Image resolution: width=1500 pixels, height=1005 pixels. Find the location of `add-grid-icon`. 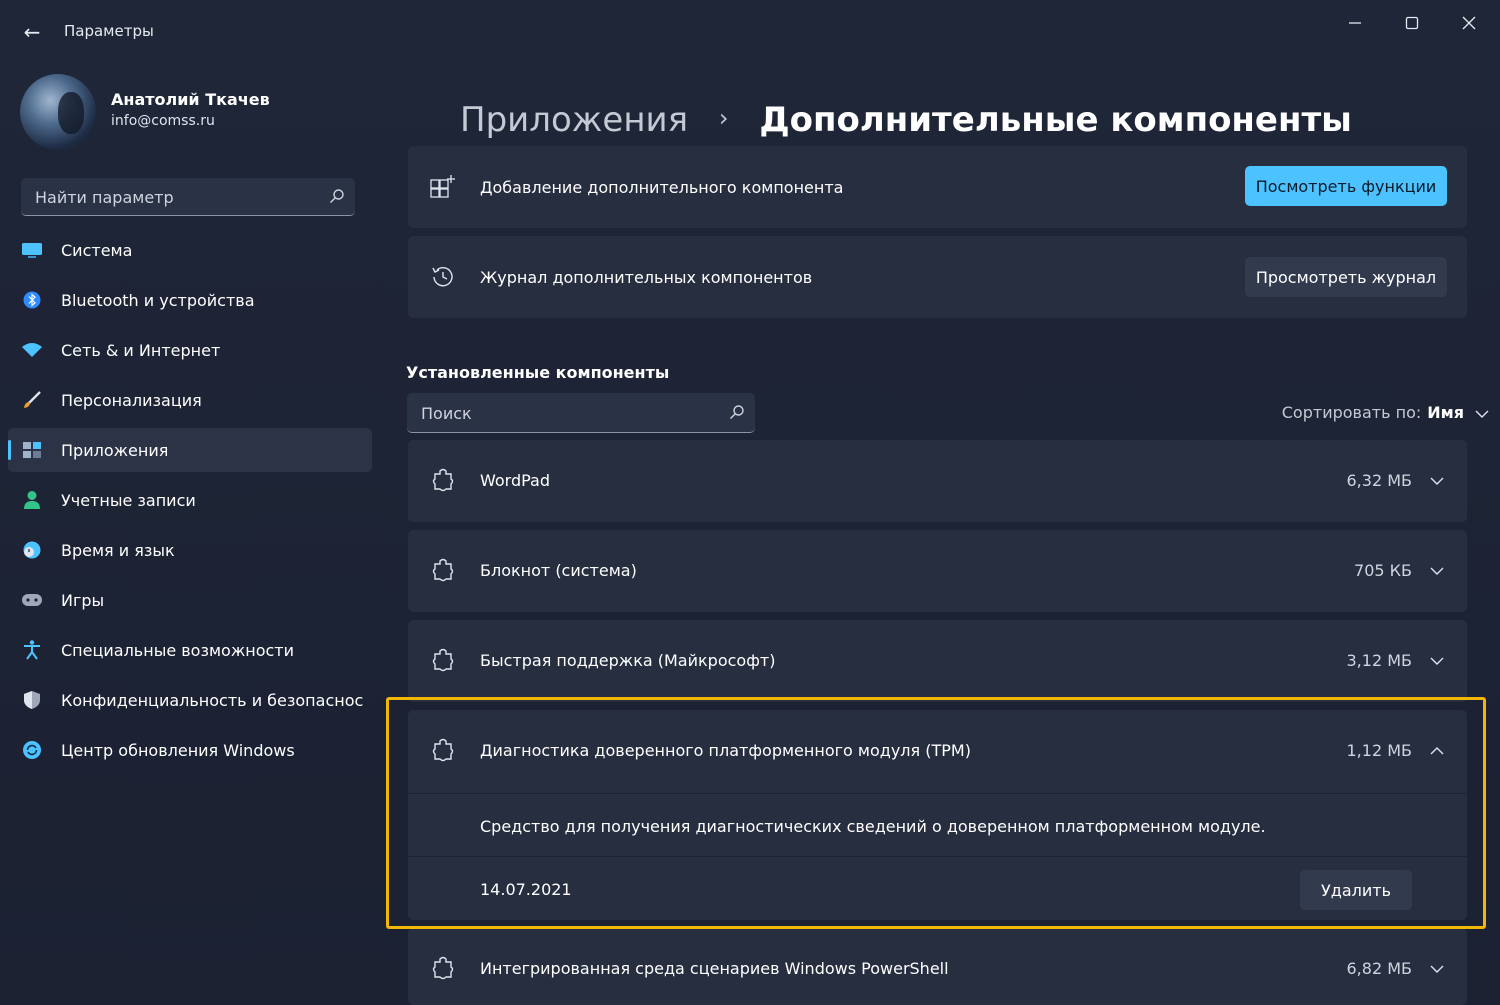

add-grid-icon is located at coordinates (442, 186).